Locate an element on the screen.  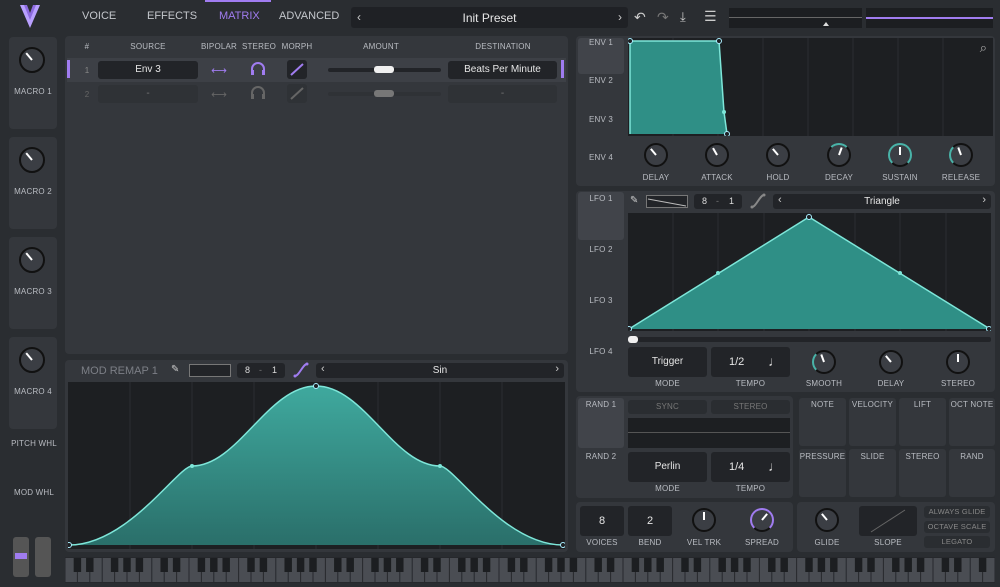
lfo-tempo-select: 1/2 ♩ is located at coordinates (750, 362).